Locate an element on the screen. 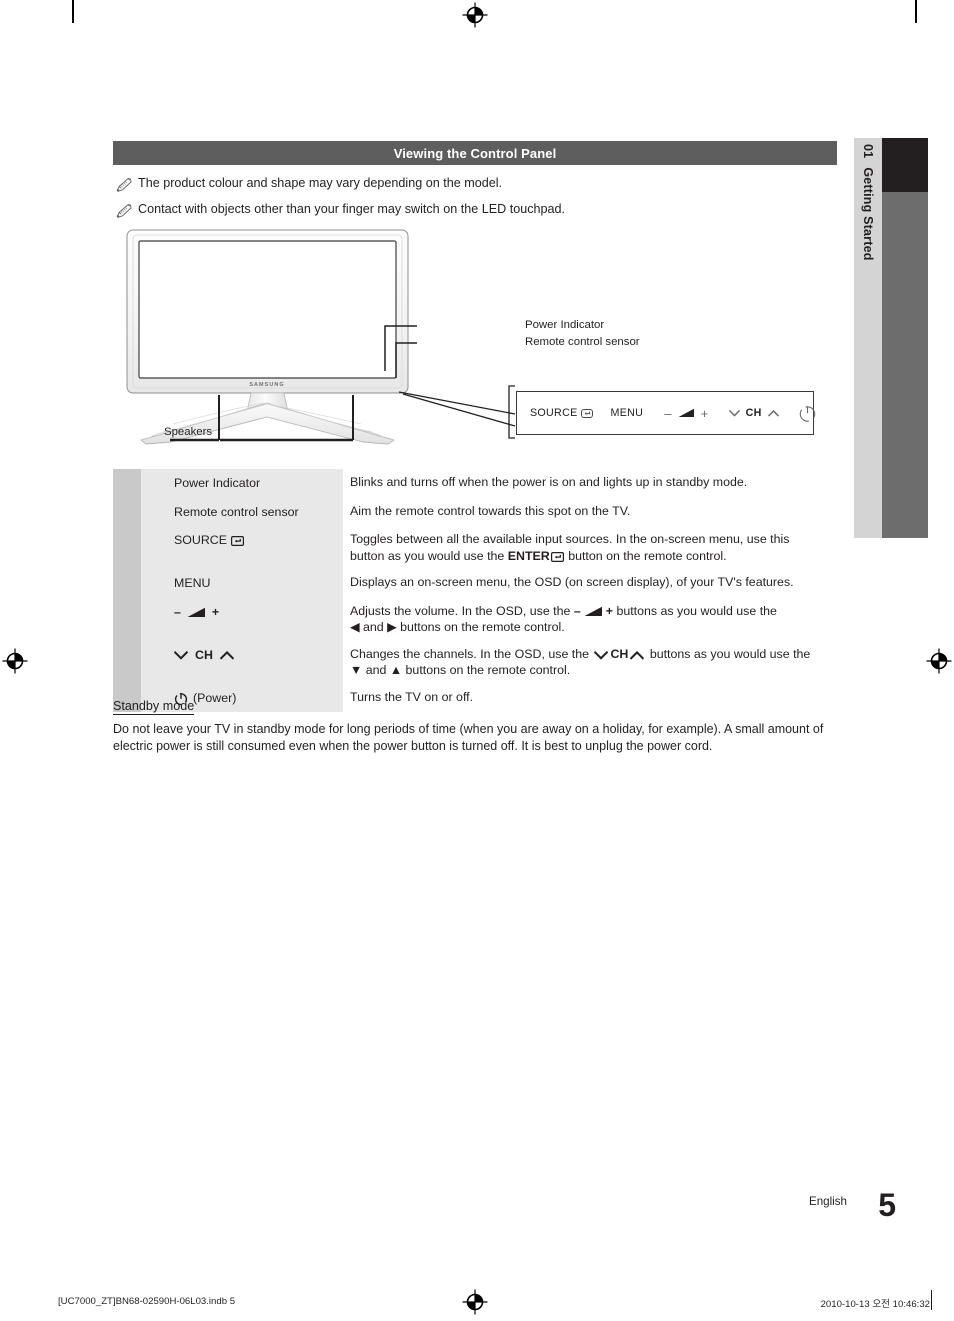 The height and width of the screenshot is (1321, 954). row-label: Power Indicator is located at coordinates (242, 483).